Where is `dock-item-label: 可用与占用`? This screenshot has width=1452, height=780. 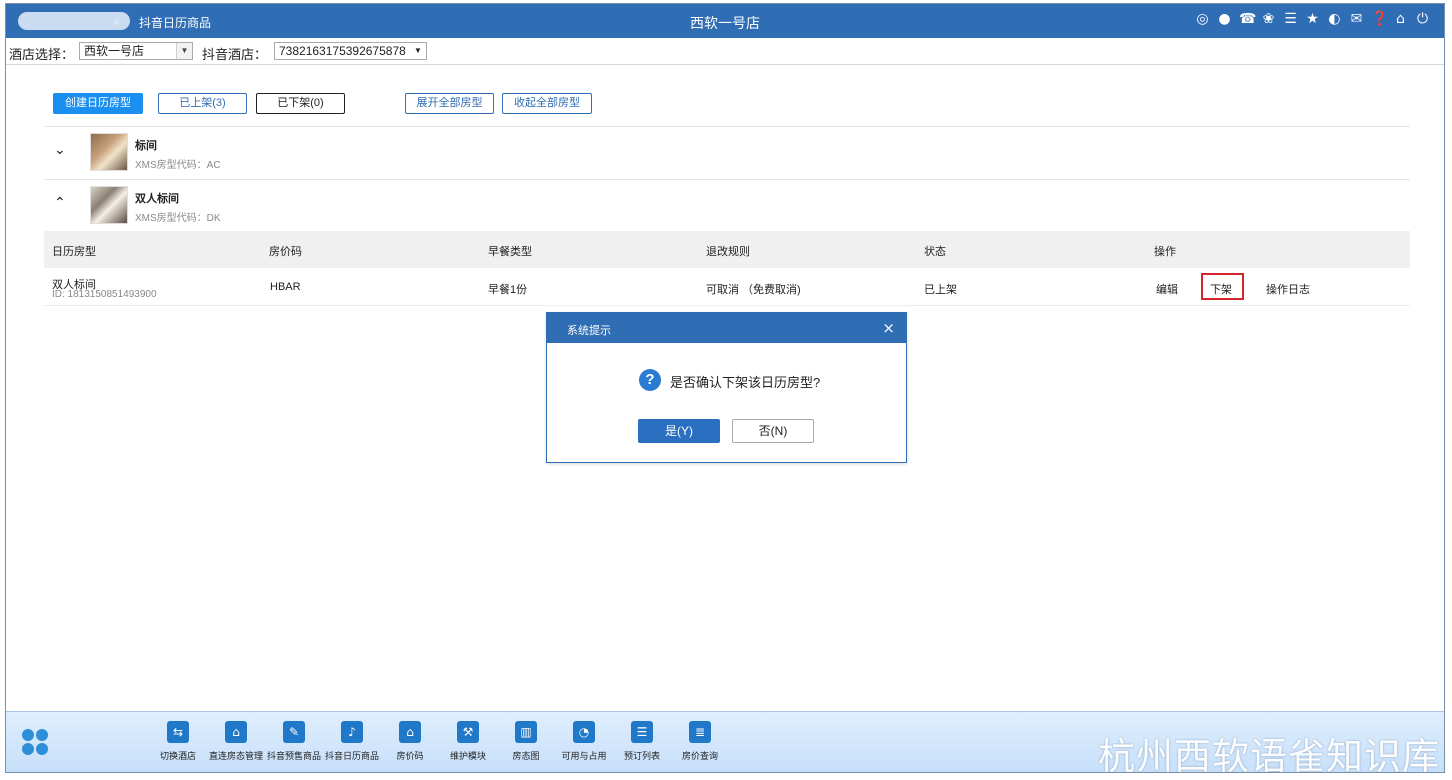 dock-item-label: 可用与占用 is located at coordinates (584, 756).